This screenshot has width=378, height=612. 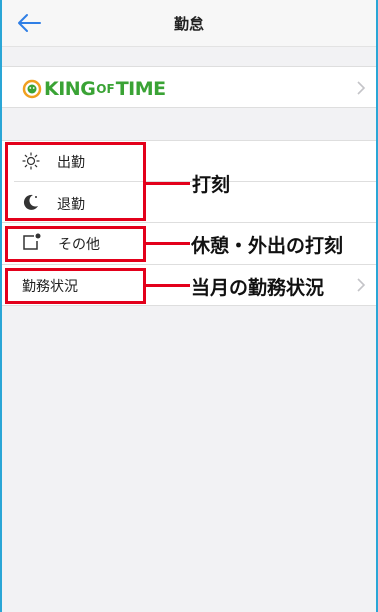 I want to click on annotation-text-clock: 打刻, so click(x=211, y=185).